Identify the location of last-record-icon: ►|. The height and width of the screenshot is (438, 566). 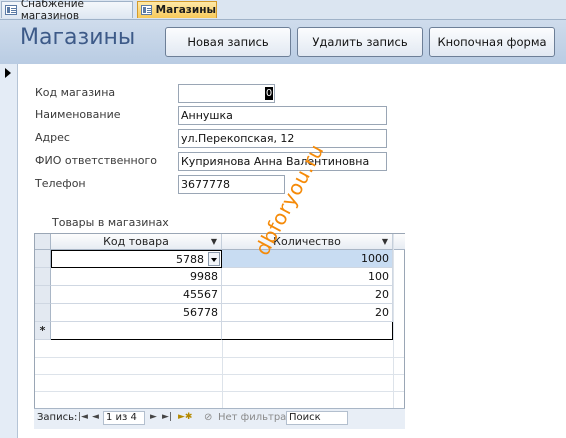
(167, 417).